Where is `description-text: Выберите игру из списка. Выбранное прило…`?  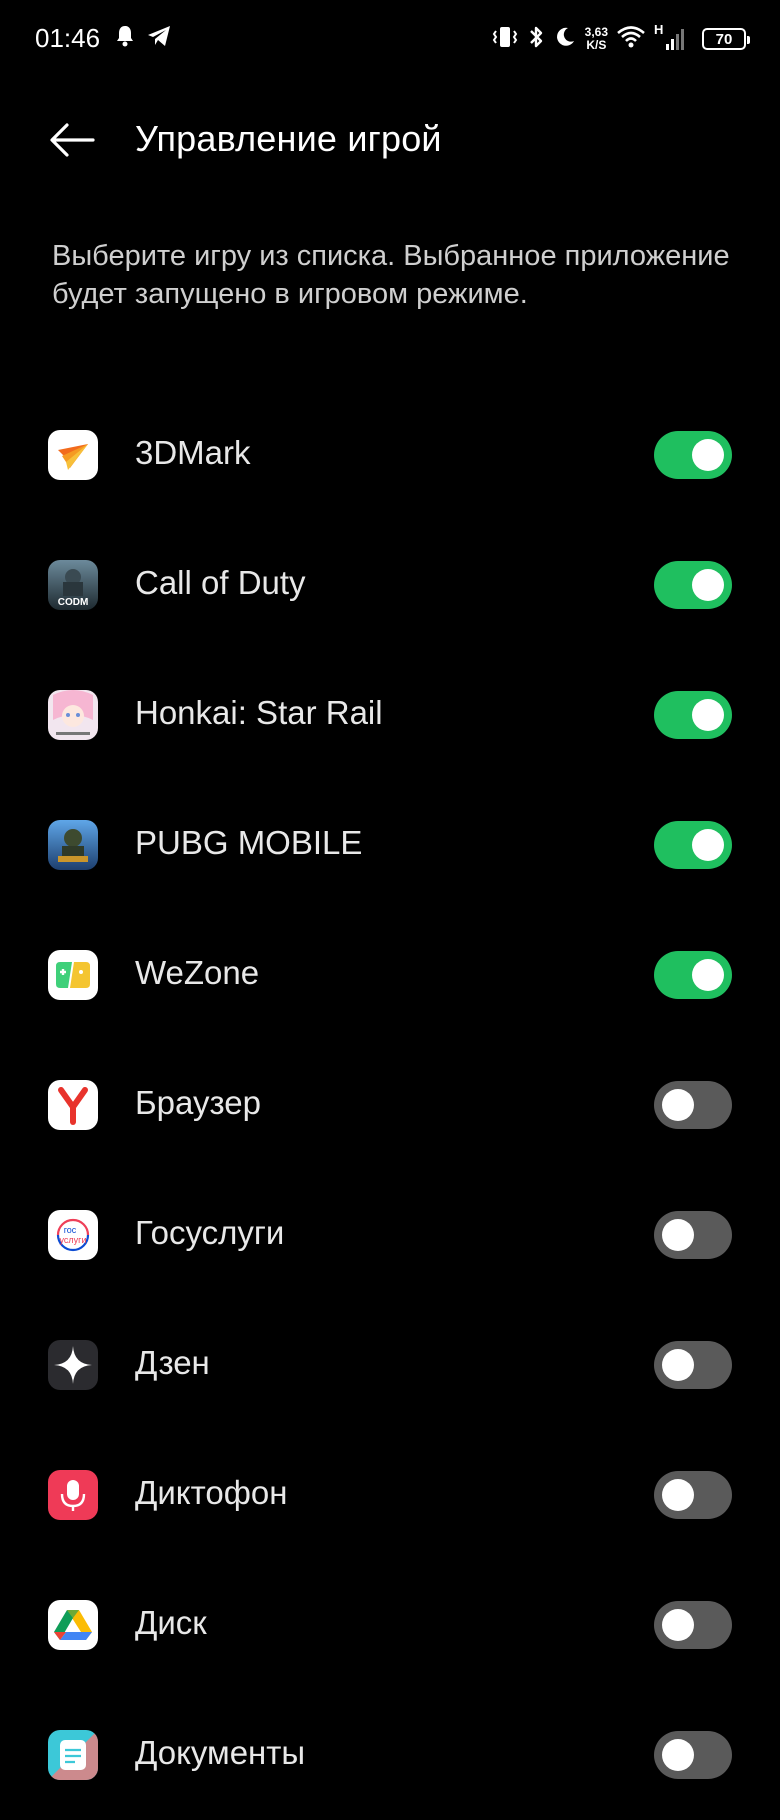
description-text: Выберите игру из списка. Выбранное прило… is located at coordinates (391, 275).